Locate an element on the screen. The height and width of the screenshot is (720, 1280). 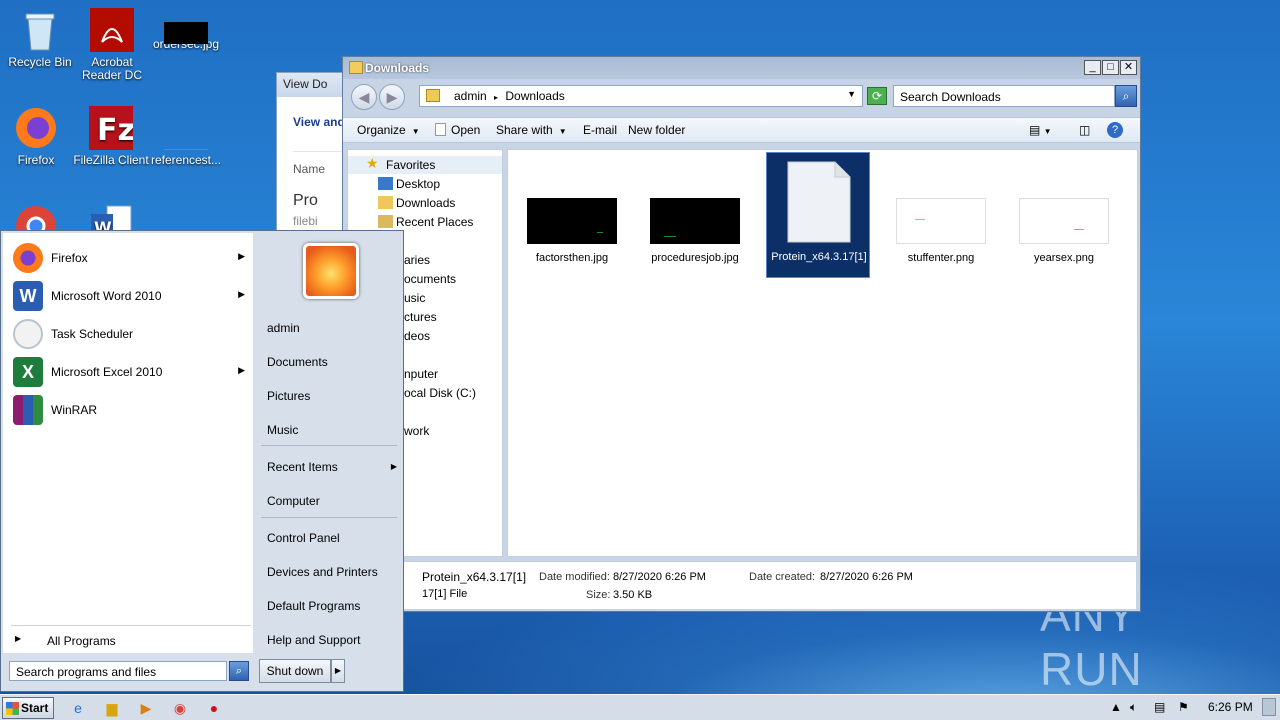
desktop-icon-firefox: Firefox is located at coordinates (38, 136).